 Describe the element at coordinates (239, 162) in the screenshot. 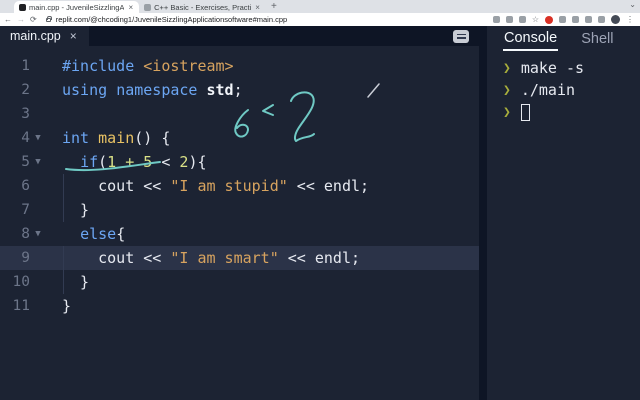

I see `code-line: 5 ▼ if(1 + 5 < 2){` at that location.